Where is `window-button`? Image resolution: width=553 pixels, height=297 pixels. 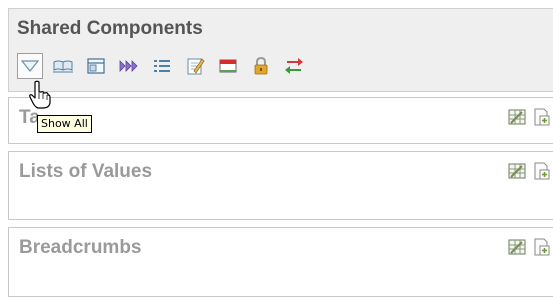
window-button is located at coordinates (96, 66).